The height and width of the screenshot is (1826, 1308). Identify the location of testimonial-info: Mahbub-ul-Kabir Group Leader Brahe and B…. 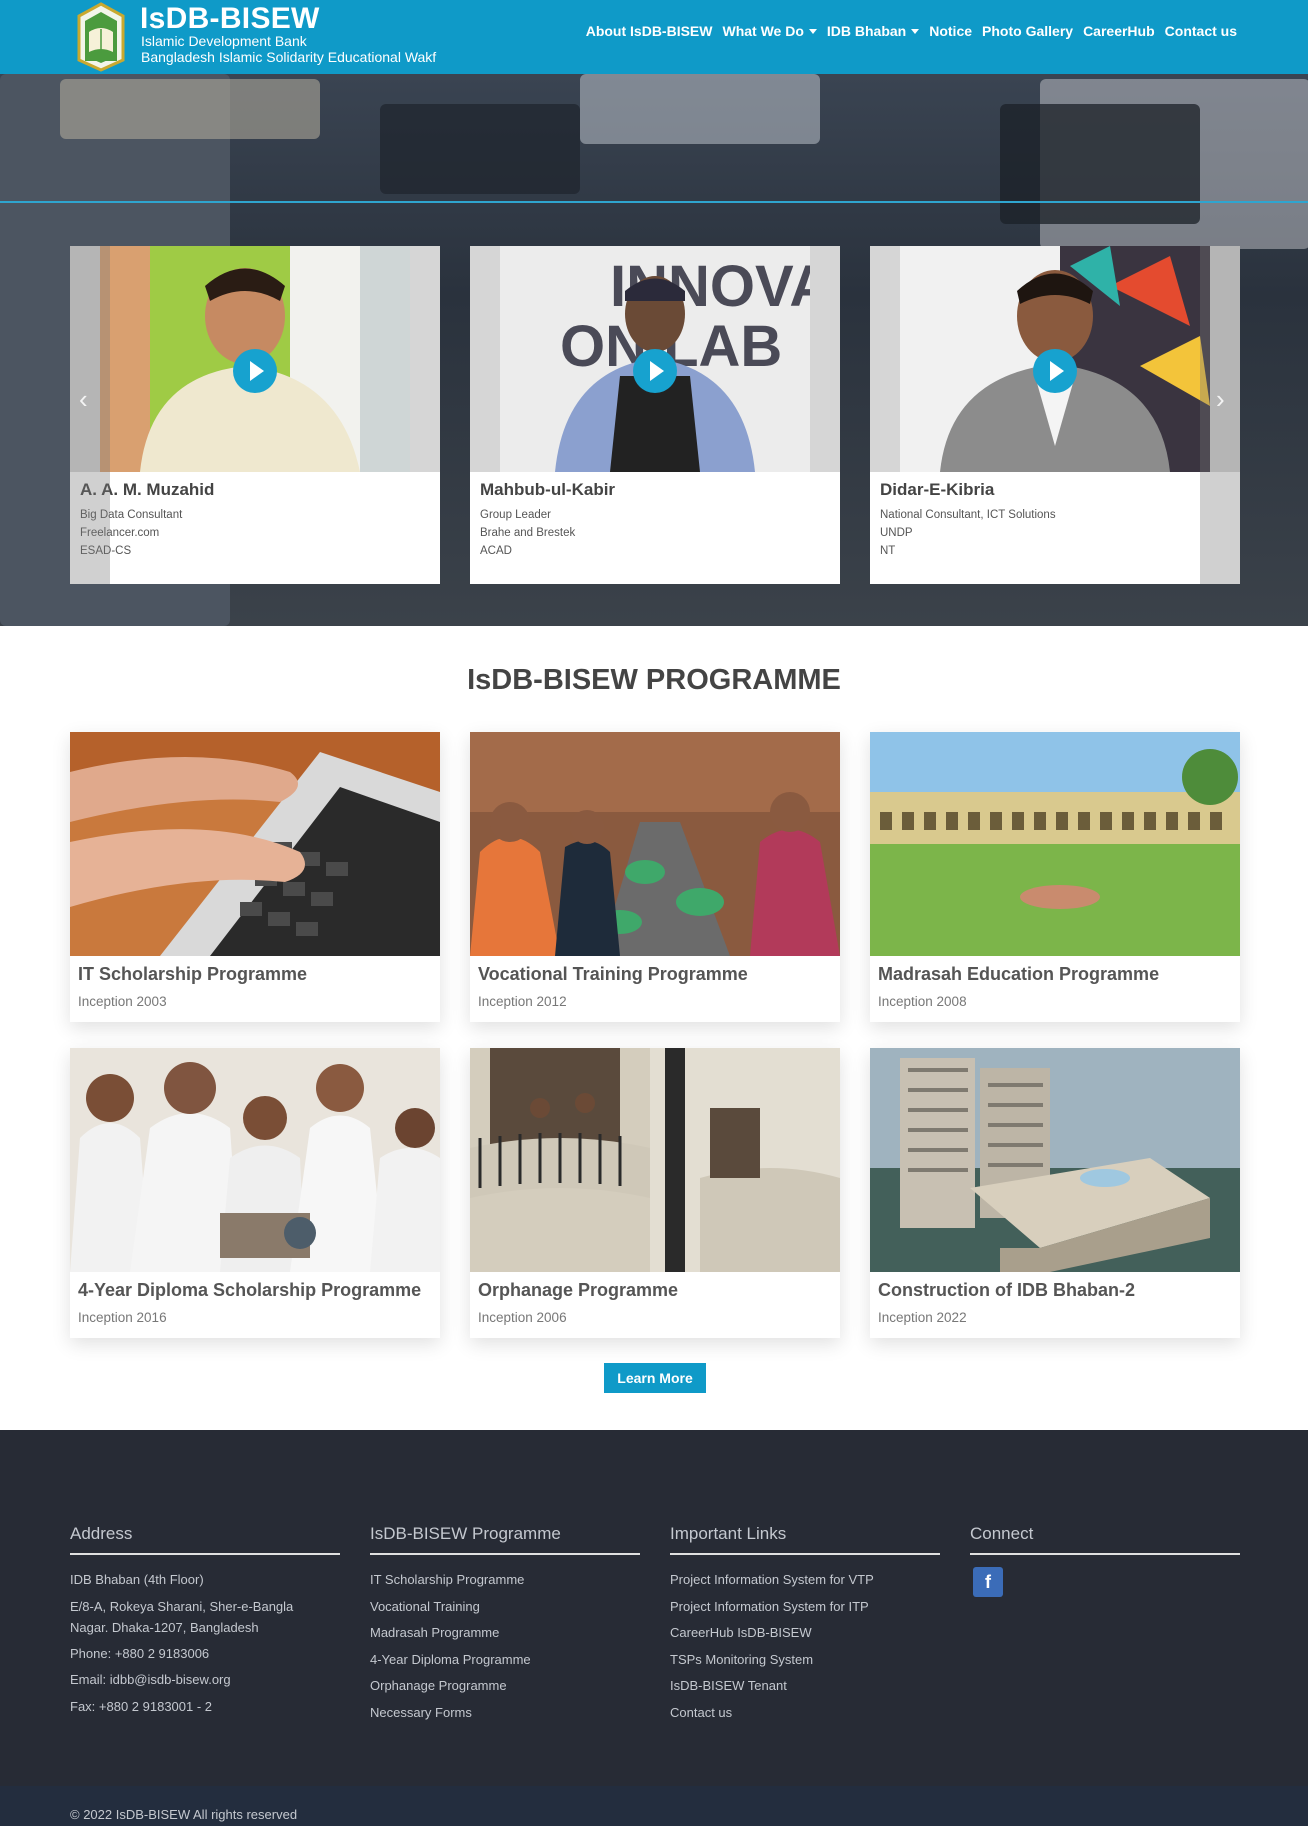
(655, 528).